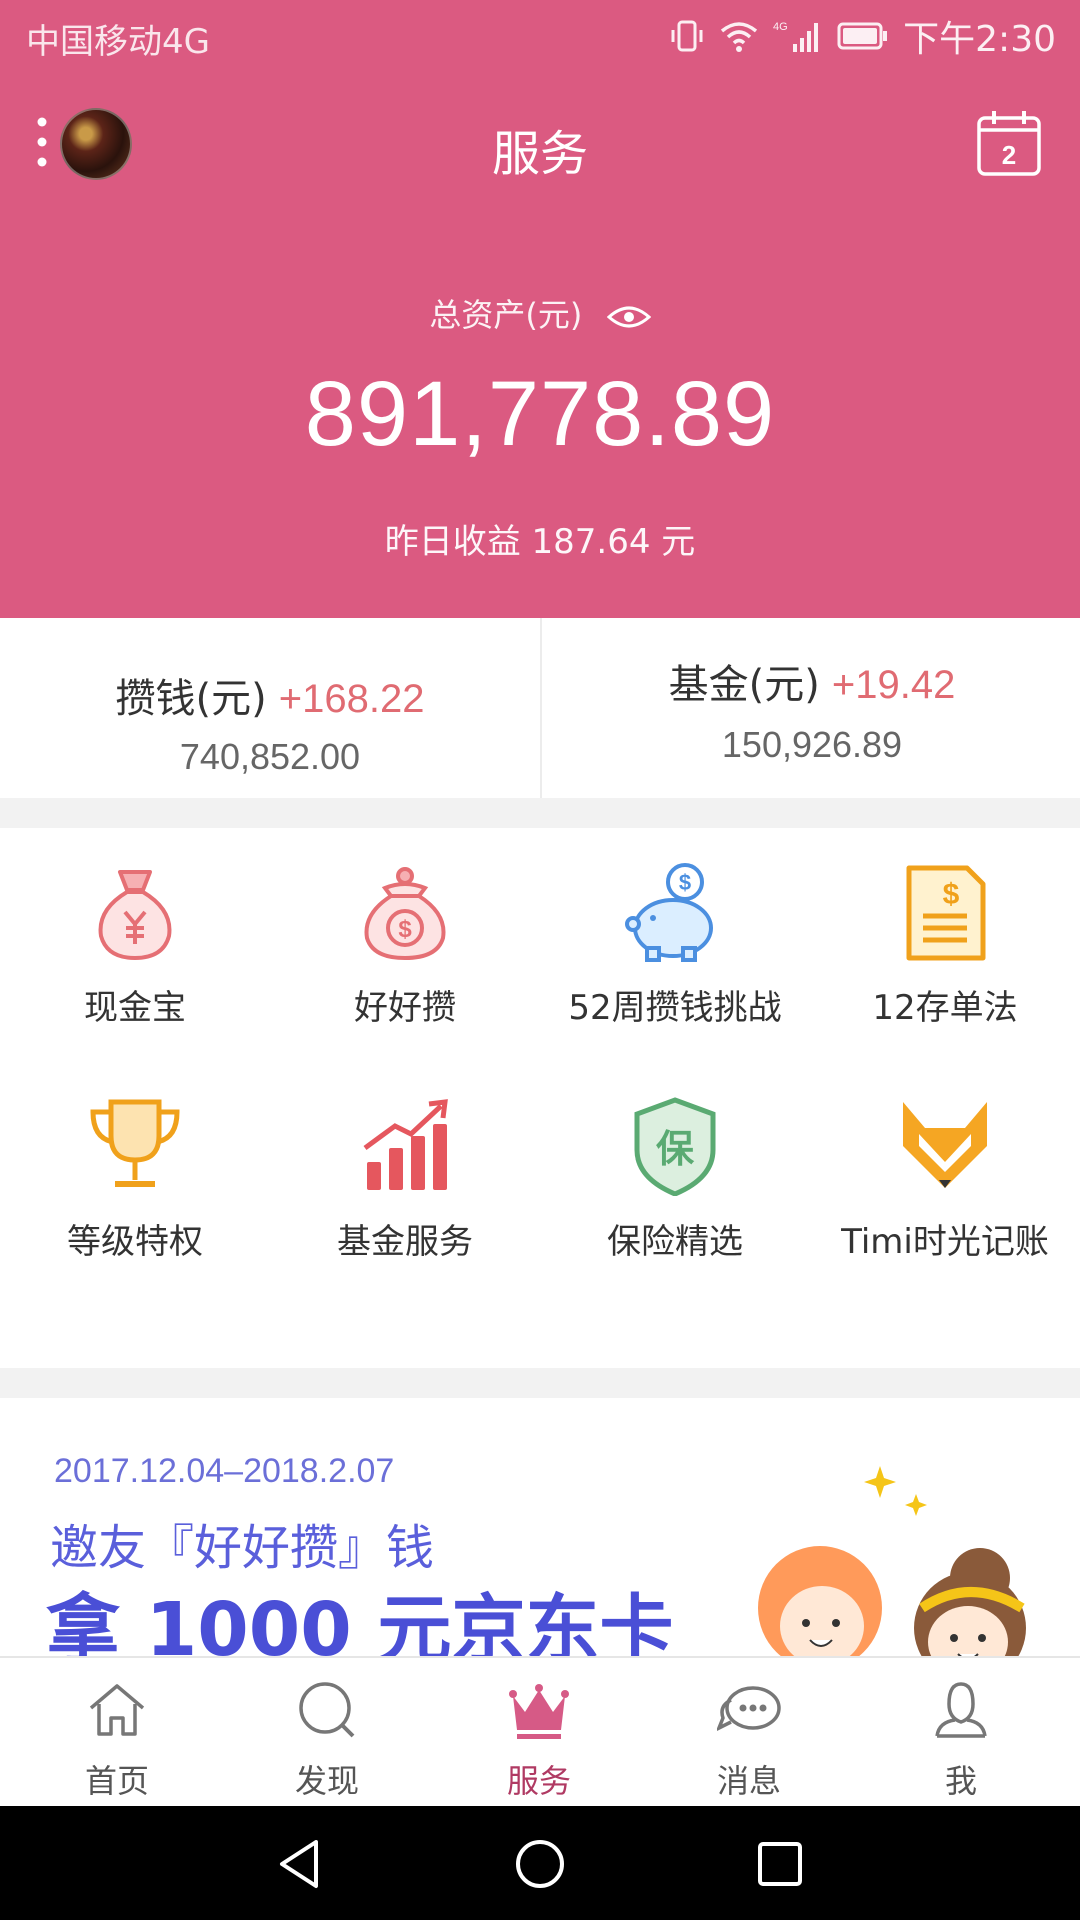 Image resolution: width=1080 pixels, height=1920 pixels. I want to click on total-assets-value: 891,778.89, so click(540, 414).